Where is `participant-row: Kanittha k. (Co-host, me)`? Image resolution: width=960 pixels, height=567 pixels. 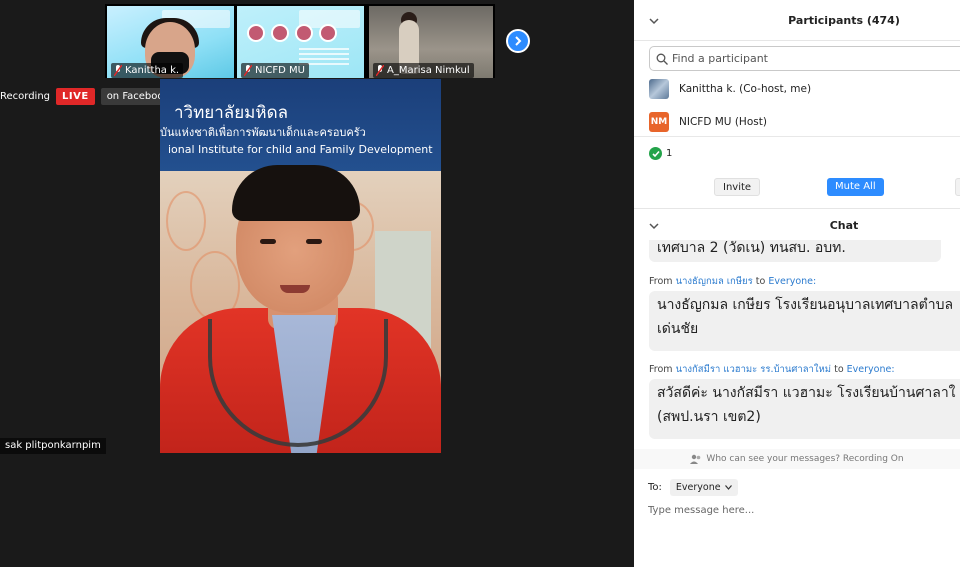 participant-row: Kanittha k. (Co-host, me) is located at coordinates (730, 89).